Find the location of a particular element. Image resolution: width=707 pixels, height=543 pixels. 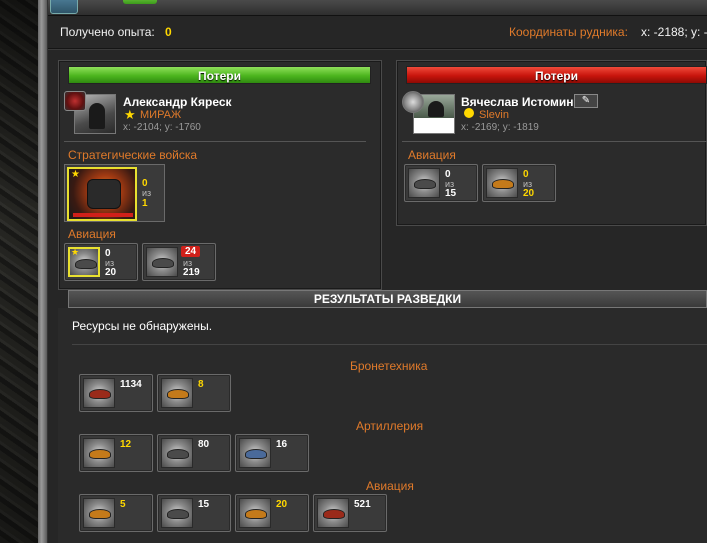

unit-count: 1134 is located at coordinates (131, 384).